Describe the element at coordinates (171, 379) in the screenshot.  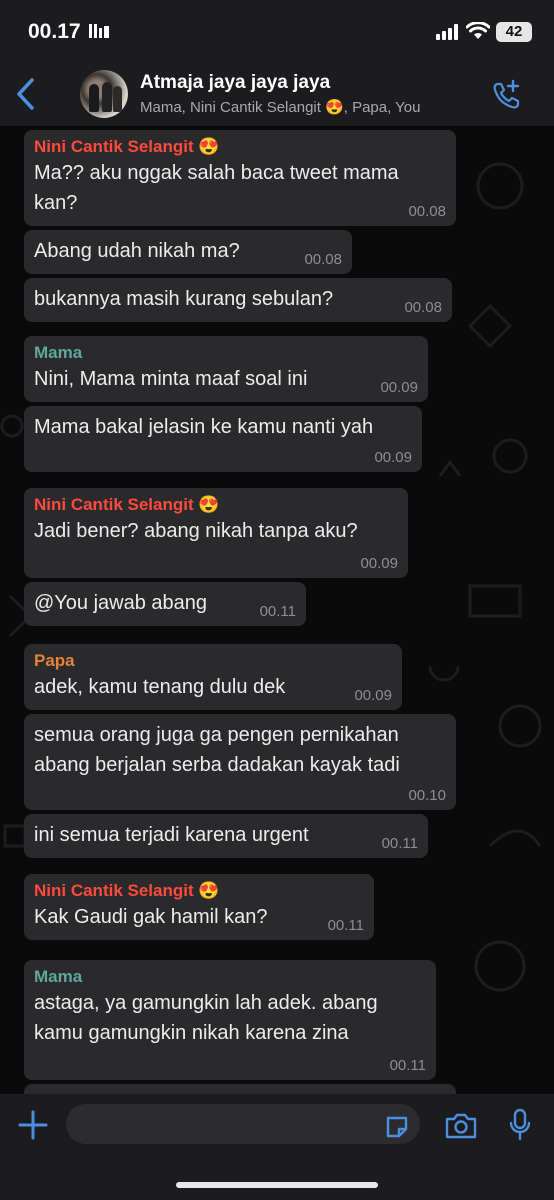
I see `message-text: Nini, Mama minta maaf soal ini` at that location.